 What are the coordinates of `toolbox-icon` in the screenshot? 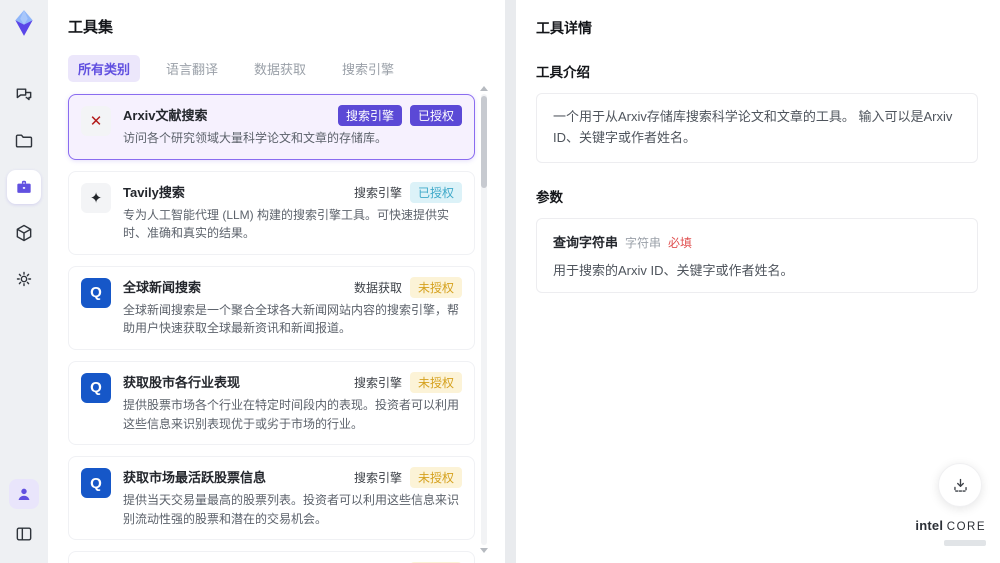 It's located at (24, 187).